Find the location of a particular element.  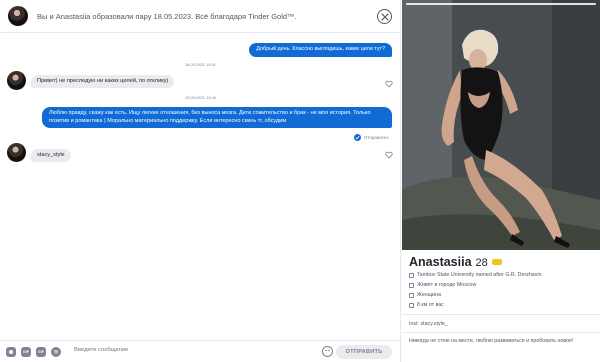

gender-text: Женщина is located at coordinates (429, 295).